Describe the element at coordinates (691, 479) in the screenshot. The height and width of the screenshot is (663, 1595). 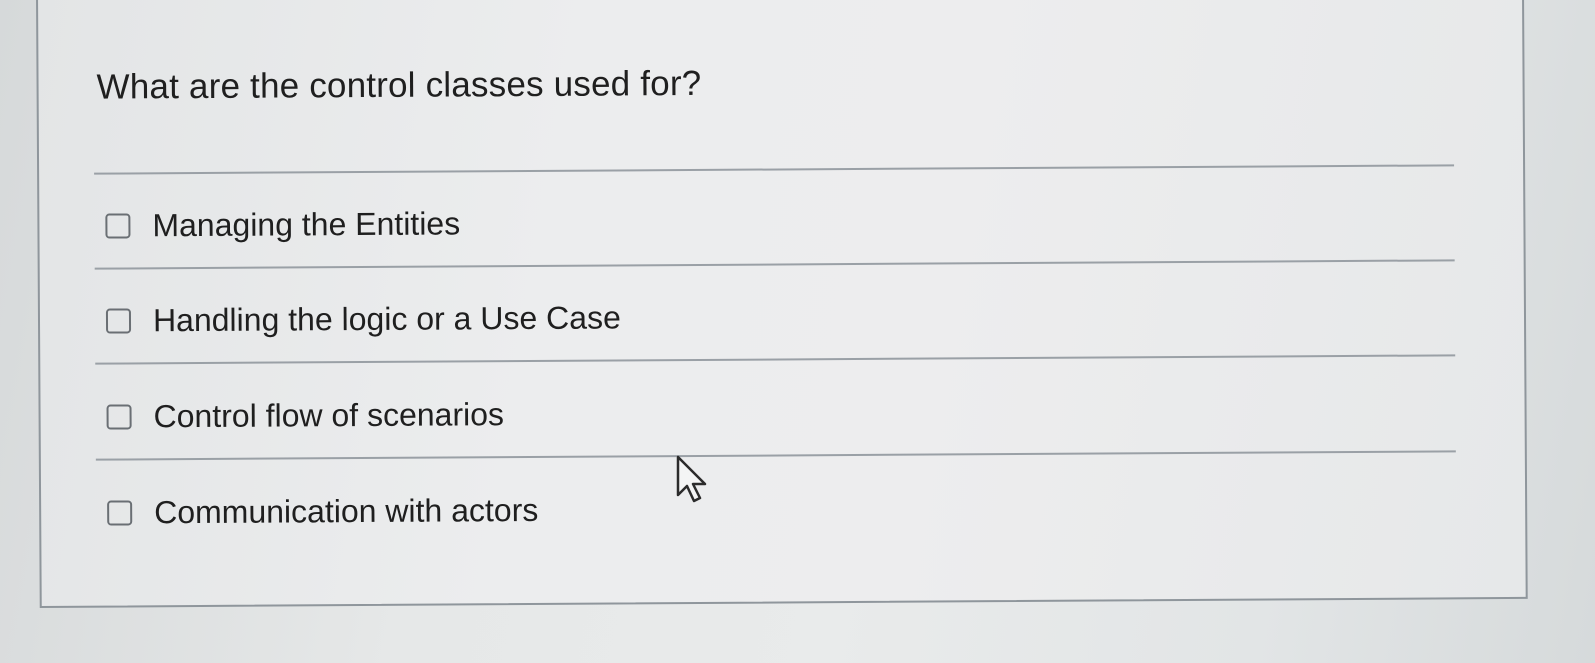
I see `mouse-pointer-icon` at that location.